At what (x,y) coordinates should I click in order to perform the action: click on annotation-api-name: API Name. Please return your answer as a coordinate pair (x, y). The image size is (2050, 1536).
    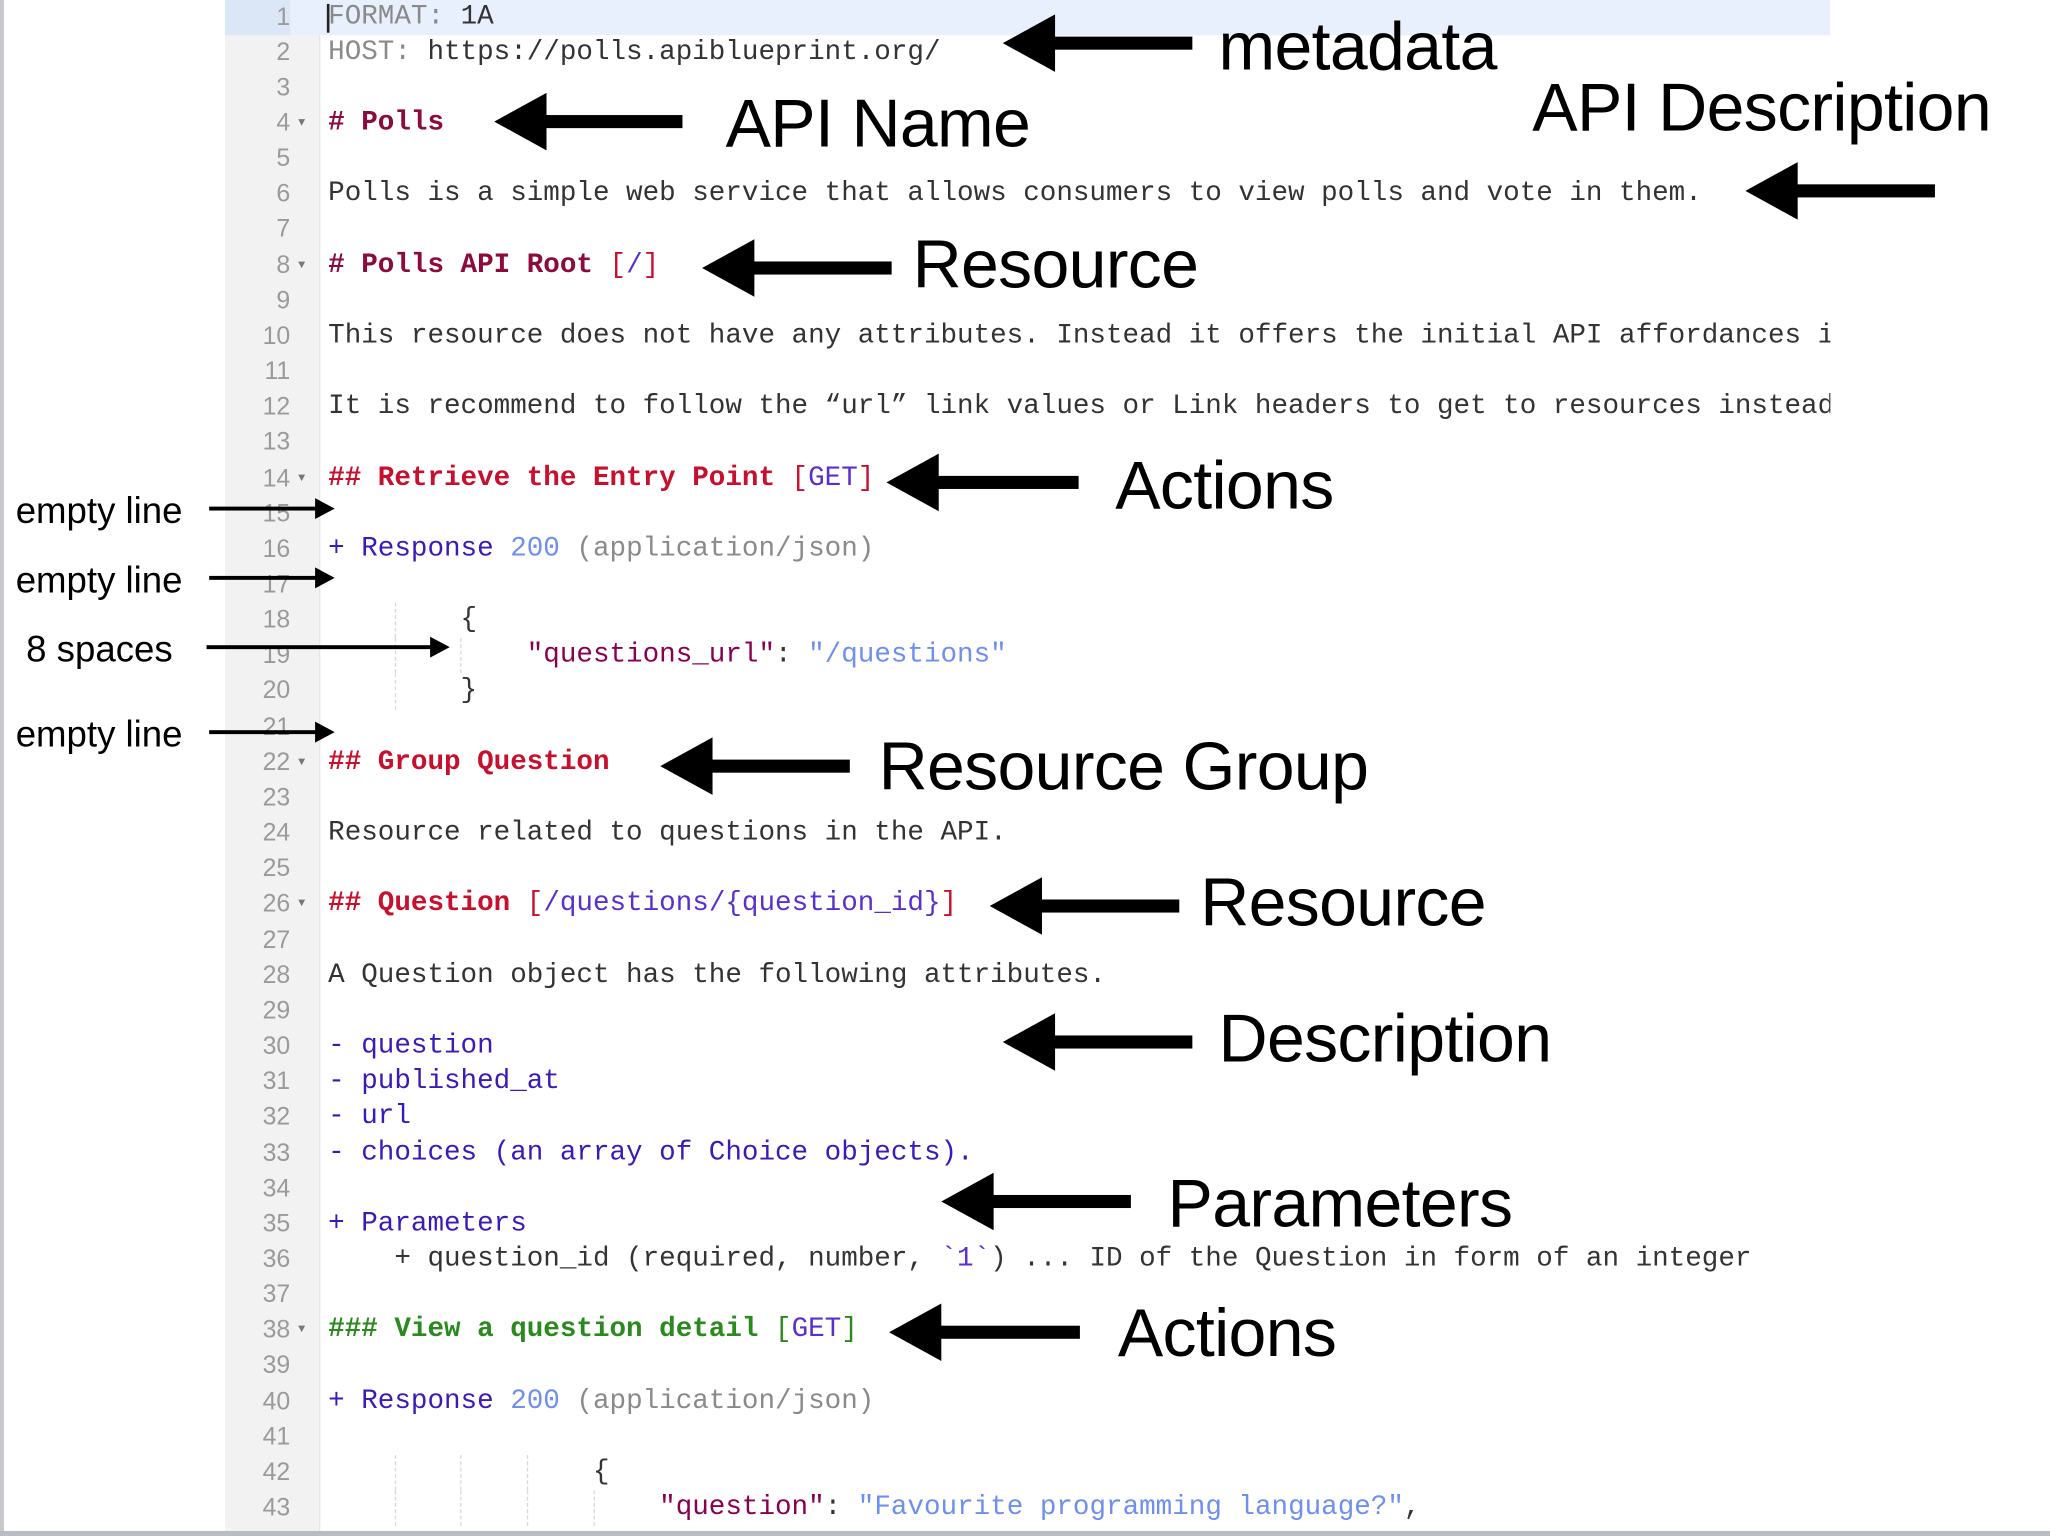
    Looking at the image, I should click on (878, 124).